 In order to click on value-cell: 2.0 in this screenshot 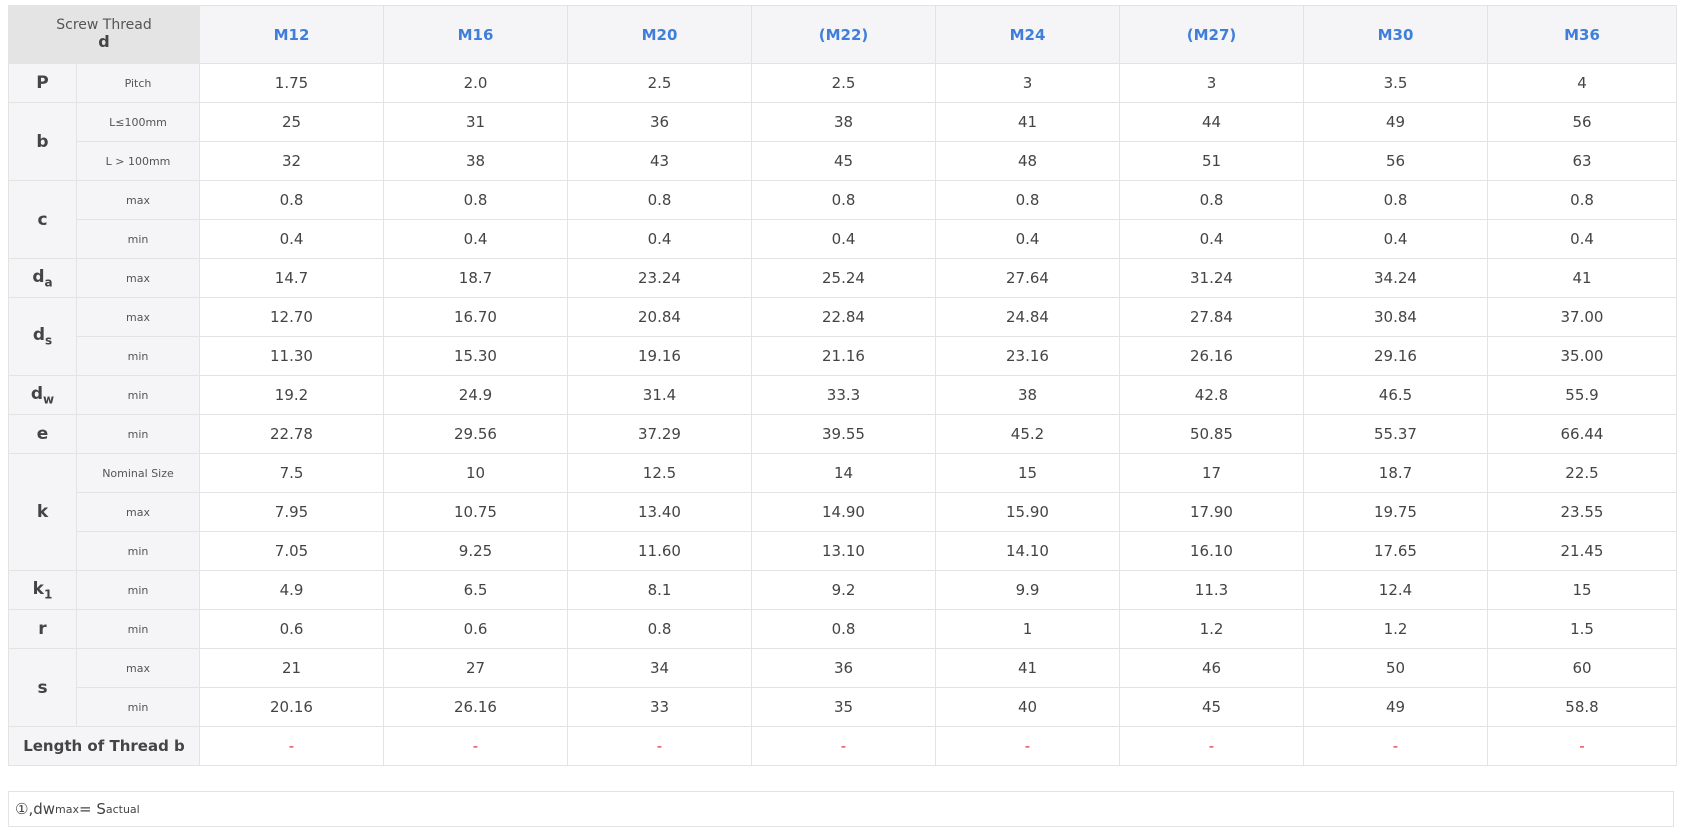, I will do `click(475, 83)`.